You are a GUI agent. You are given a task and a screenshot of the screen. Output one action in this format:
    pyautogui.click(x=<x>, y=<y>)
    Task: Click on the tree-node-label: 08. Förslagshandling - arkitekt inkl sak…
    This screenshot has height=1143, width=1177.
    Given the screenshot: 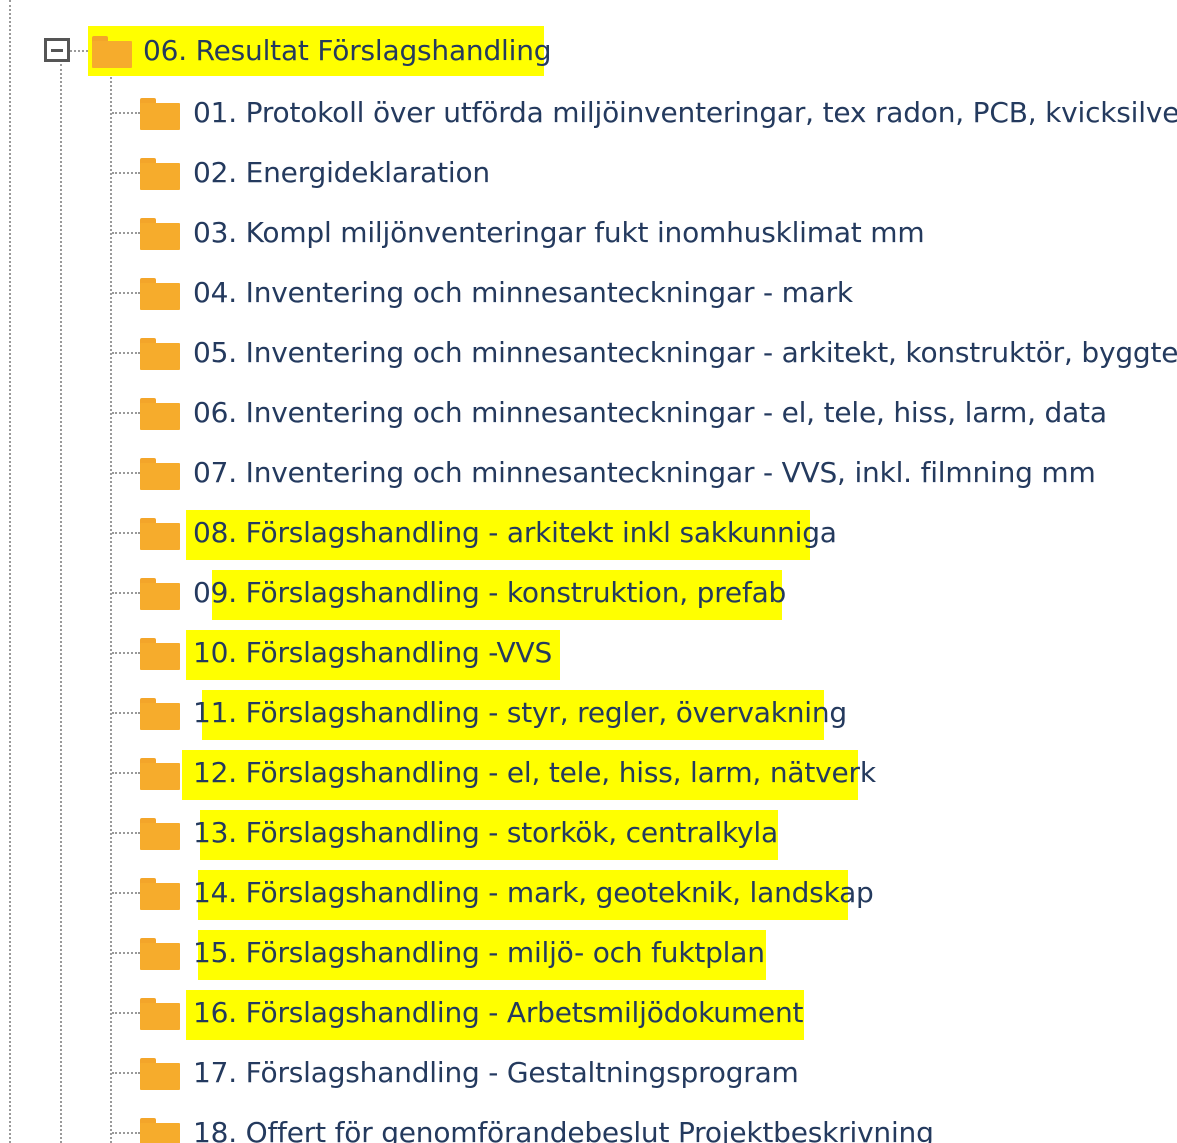 What is the action you would take?
    pyautogui.click(x=515, y=532)
    